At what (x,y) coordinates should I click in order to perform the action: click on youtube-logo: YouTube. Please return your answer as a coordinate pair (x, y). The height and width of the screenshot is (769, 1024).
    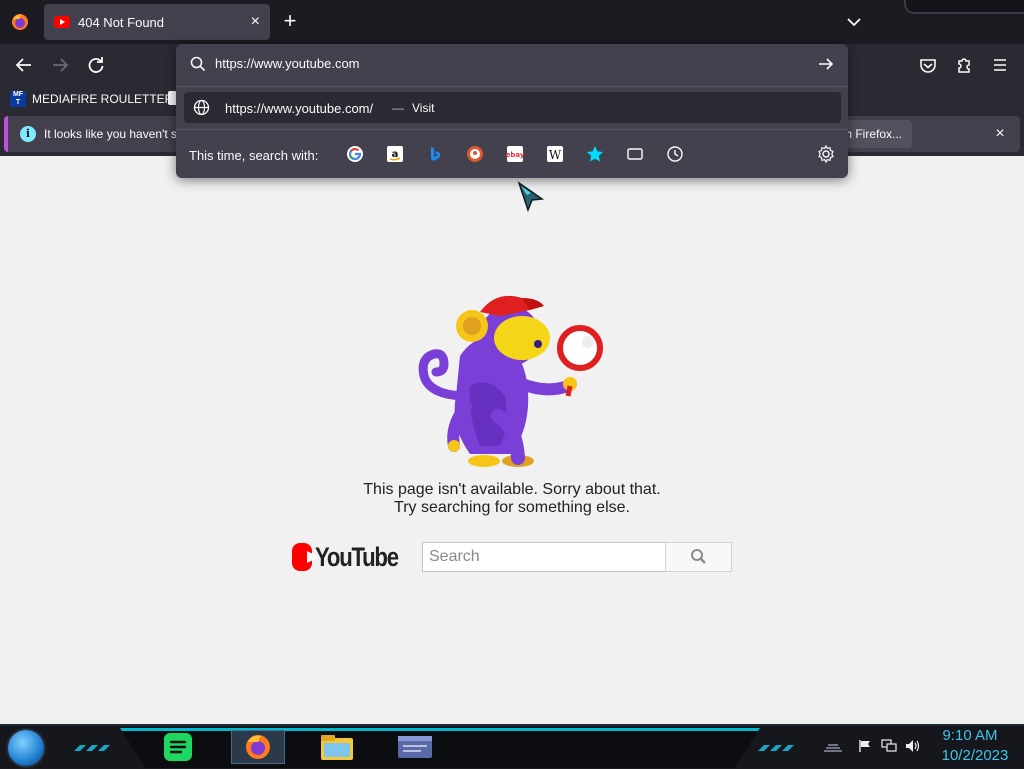
    Looking at the image, I should click on (354, 557).